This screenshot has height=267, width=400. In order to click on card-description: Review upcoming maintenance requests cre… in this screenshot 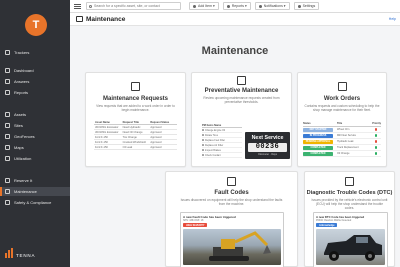, I will do `click(241, 100)`.